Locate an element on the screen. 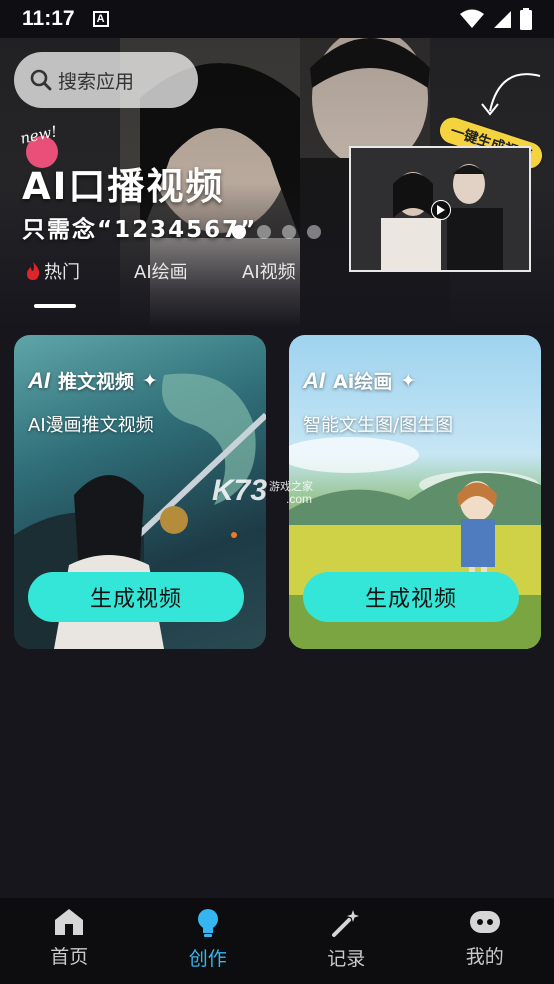 The width and height of the screenshot is (554, 984). card-title: AI Ai绘画 ✦ is located at coordinates (359, 380).